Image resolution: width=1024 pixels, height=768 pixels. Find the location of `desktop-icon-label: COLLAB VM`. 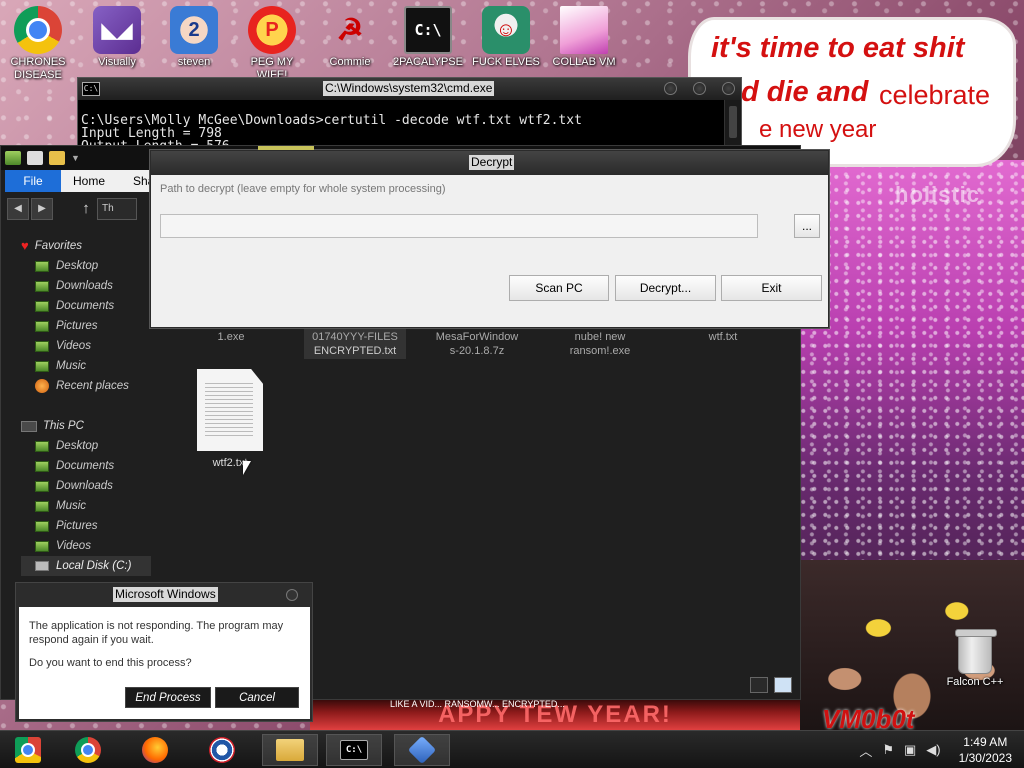

desktop-icon-label: COLLAB VM is located at coordinates (584, 62).